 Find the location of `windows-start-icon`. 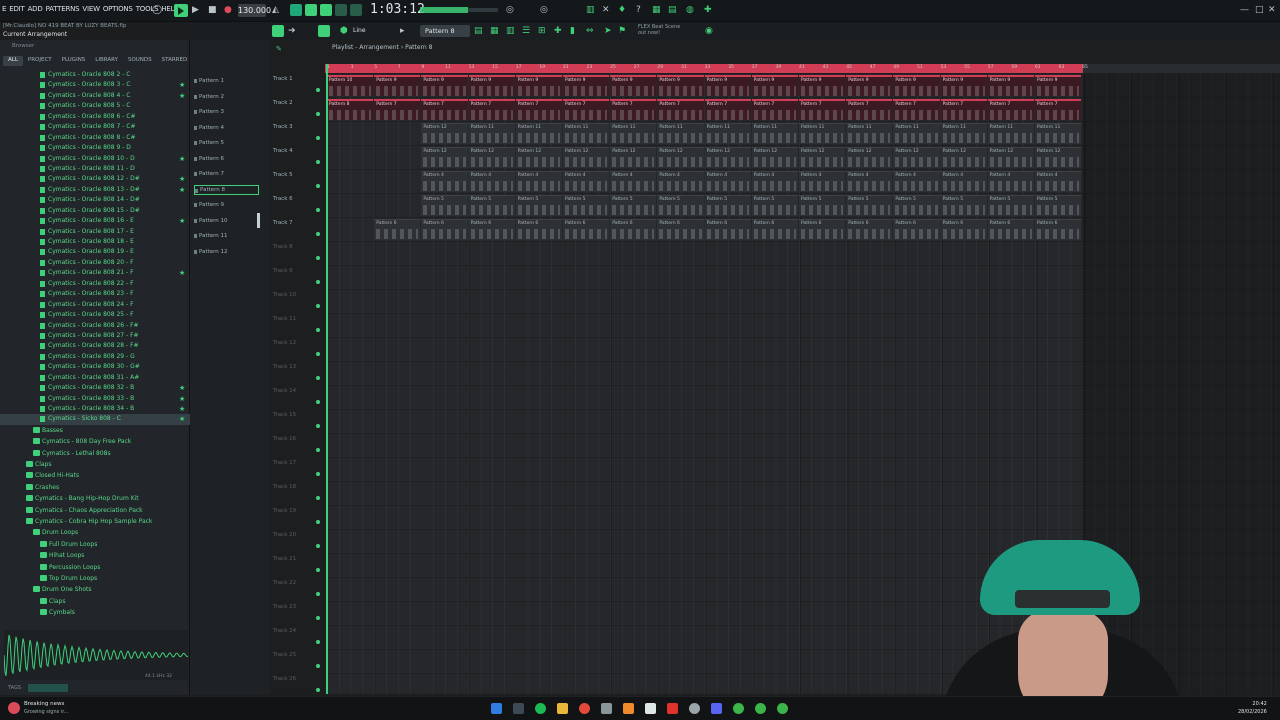

windows-start-icon is located at coordinates (496, 708).